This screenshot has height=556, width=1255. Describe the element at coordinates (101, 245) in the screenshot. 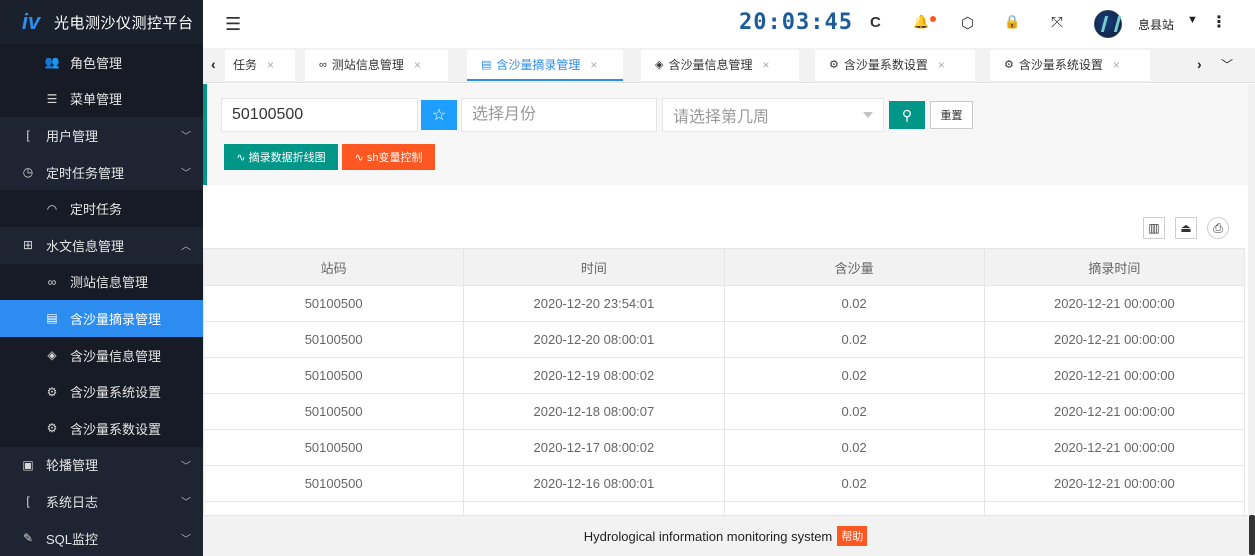

I see `sidebar-item: ⊞ 水文信息管理 ︿` at that location.